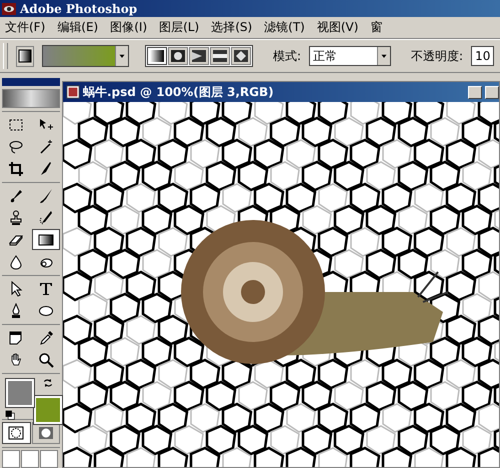 The width and height of the screenshot is (500, 468). Describe the element at coordinates (46, 218) in the screenshot. I see `history-brush-icon` at that location.